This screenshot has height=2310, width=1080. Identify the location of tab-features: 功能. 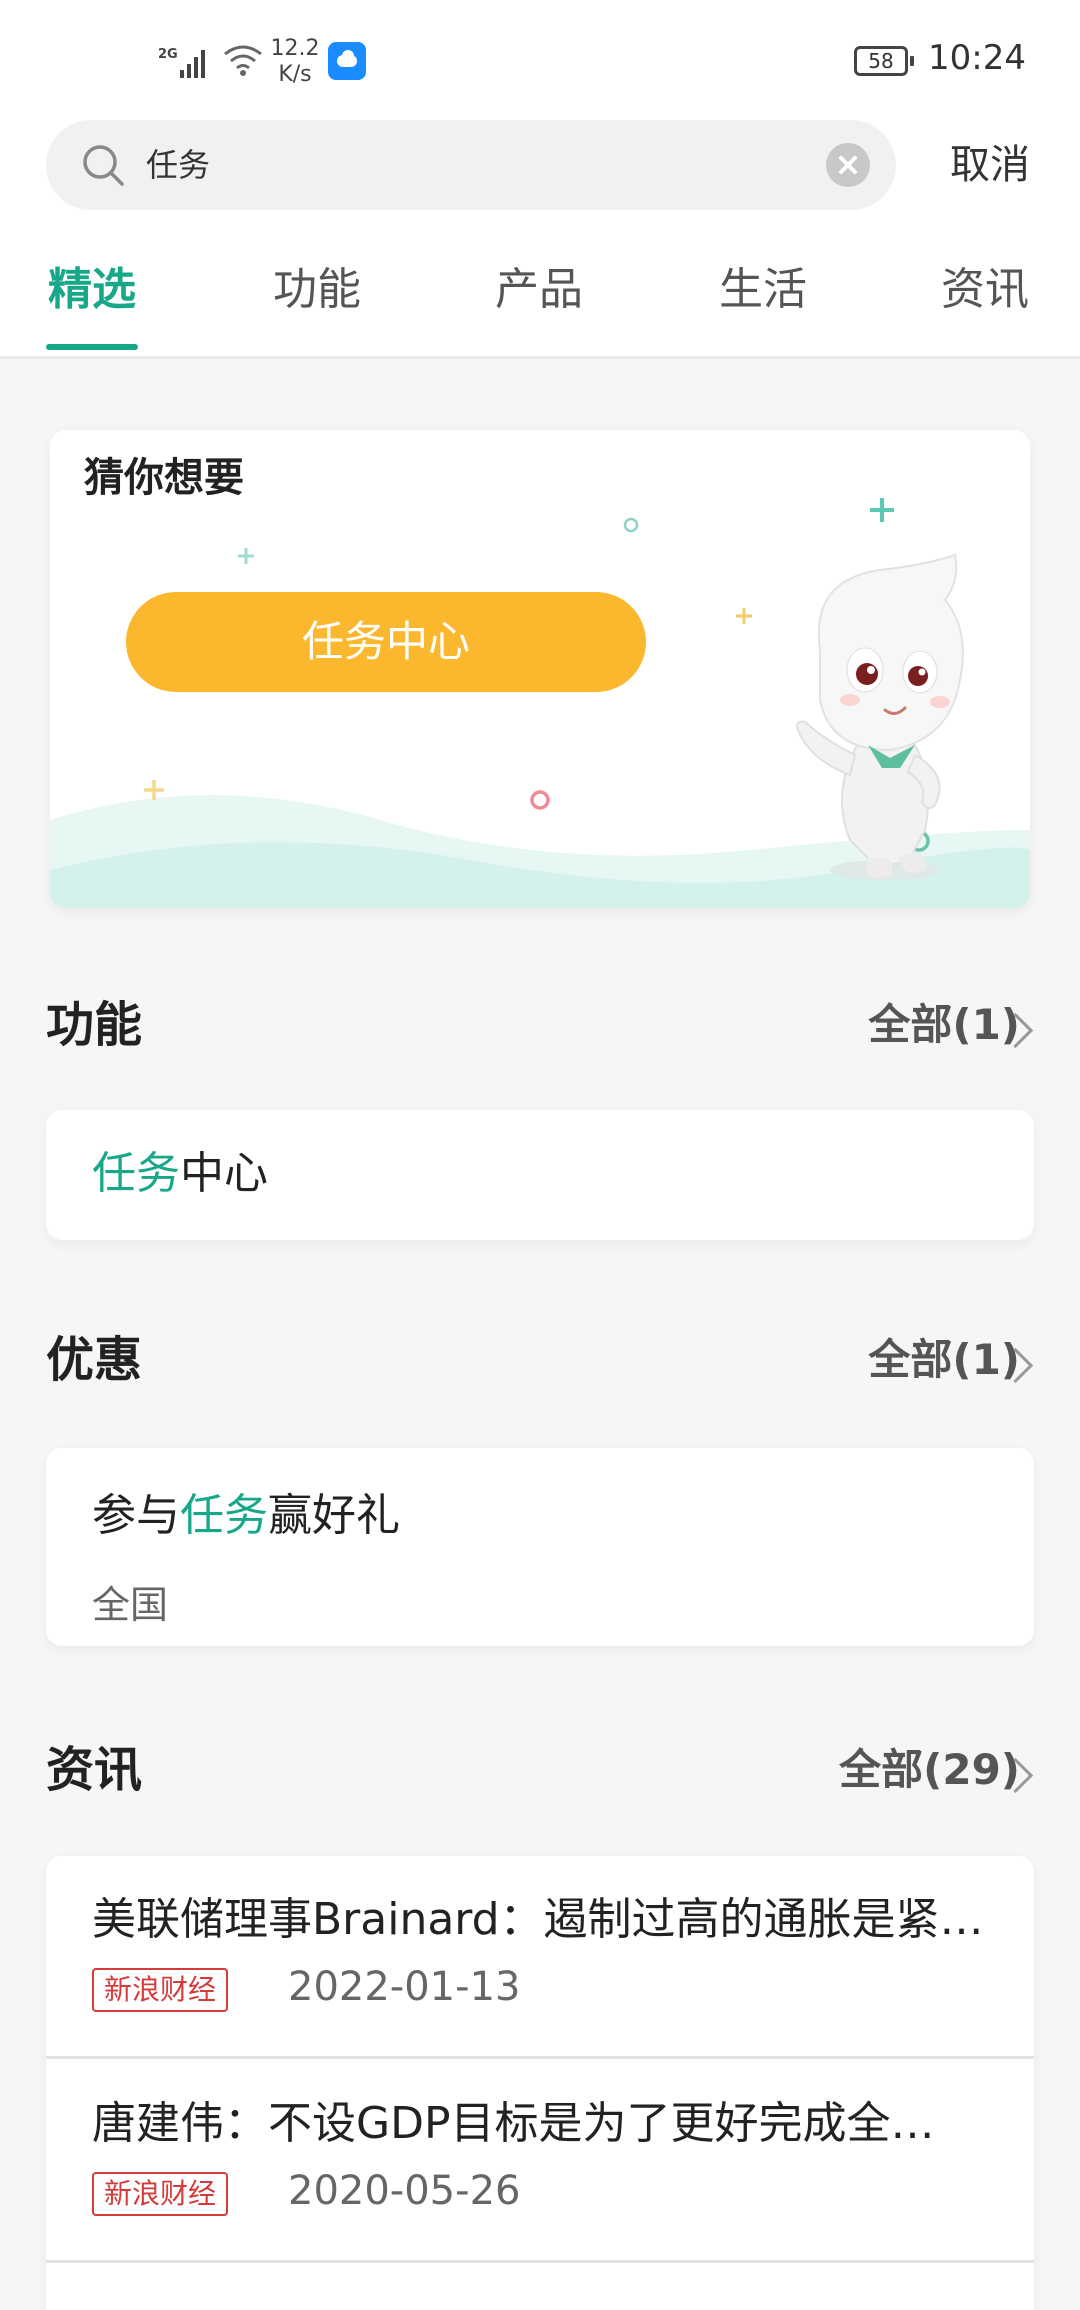
(317, 303).